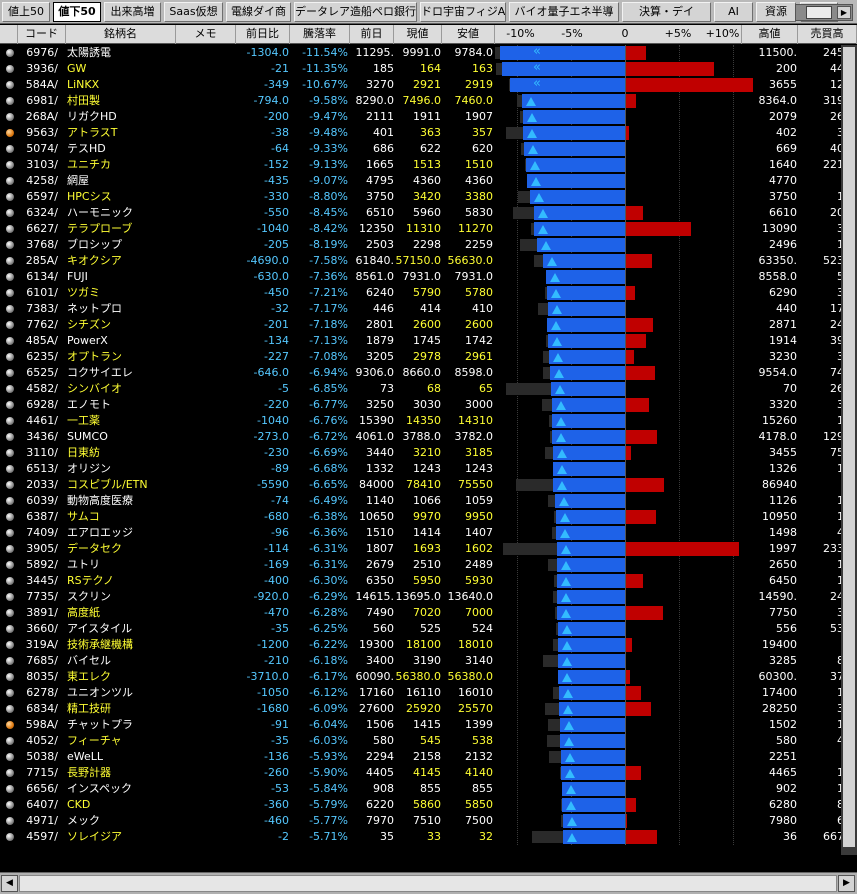  What do you see at coordinates (428, 389) in the screenshot?
I see `table-row: 4582/シンバイオ-5-6.85%736865702699` at bounding box center [428, 389].